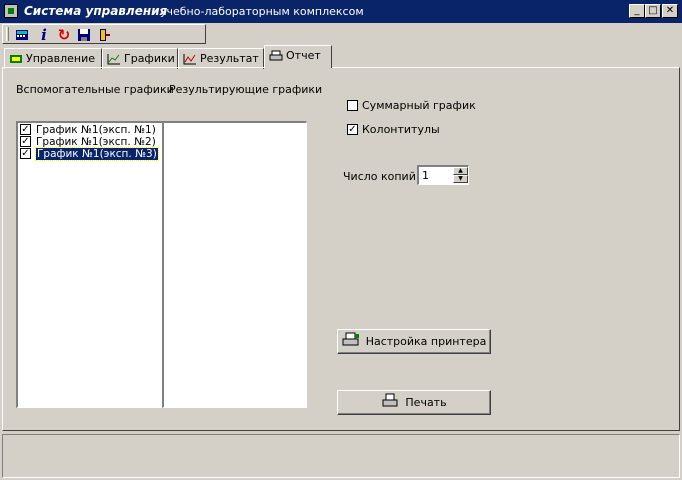 The image size is (682, 480). What do you see at coordinates (114, 59) in the screenshot?
I see `chart-icon` at bounding box center [114, 59].